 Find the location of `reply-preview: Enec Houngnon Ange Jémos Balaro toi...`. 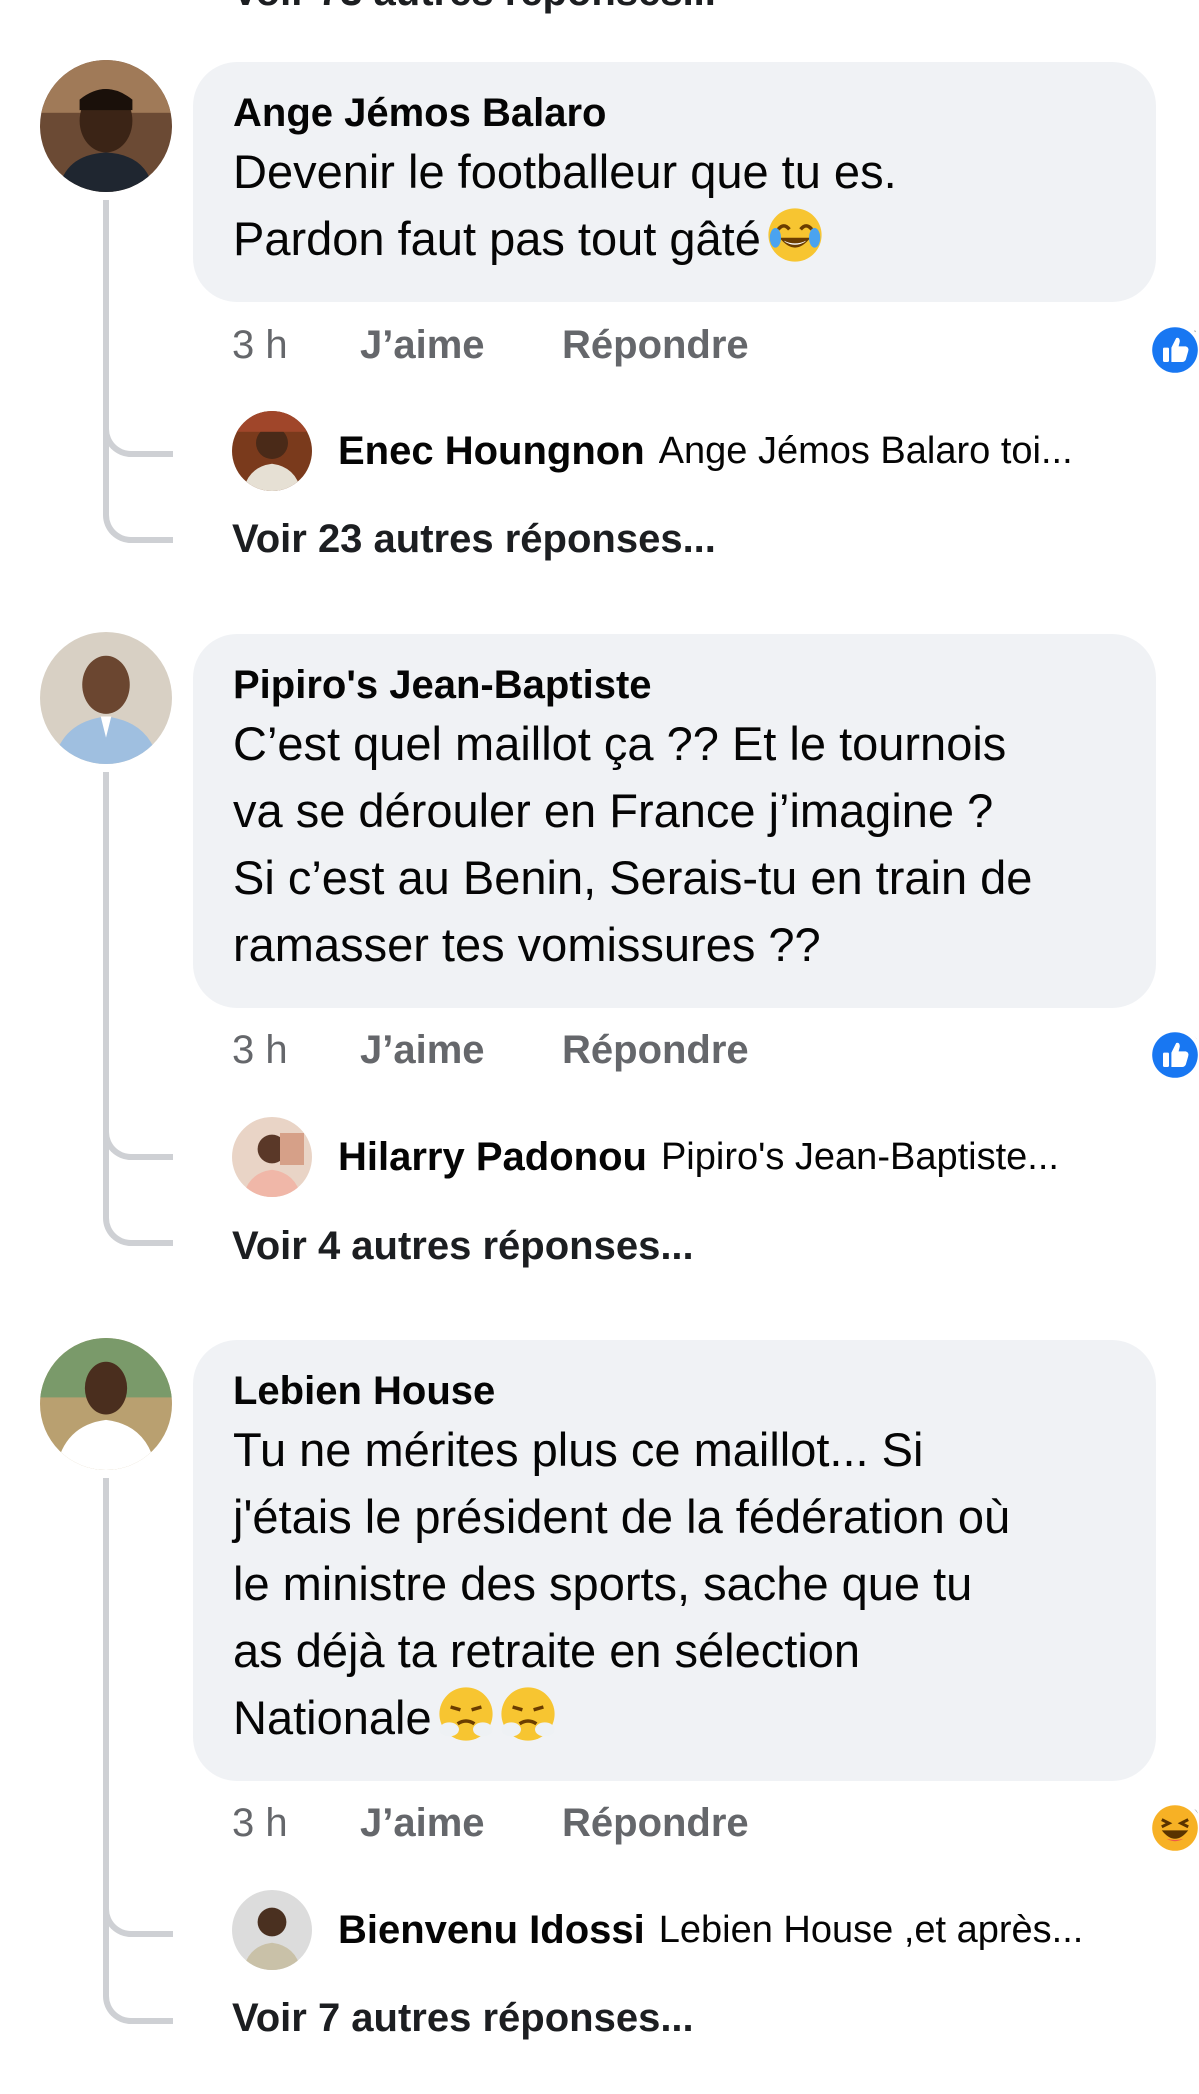

reply-preview: Enec Houngnon Ange Jémos Balaro toi... is located at coordinates (694, 451).